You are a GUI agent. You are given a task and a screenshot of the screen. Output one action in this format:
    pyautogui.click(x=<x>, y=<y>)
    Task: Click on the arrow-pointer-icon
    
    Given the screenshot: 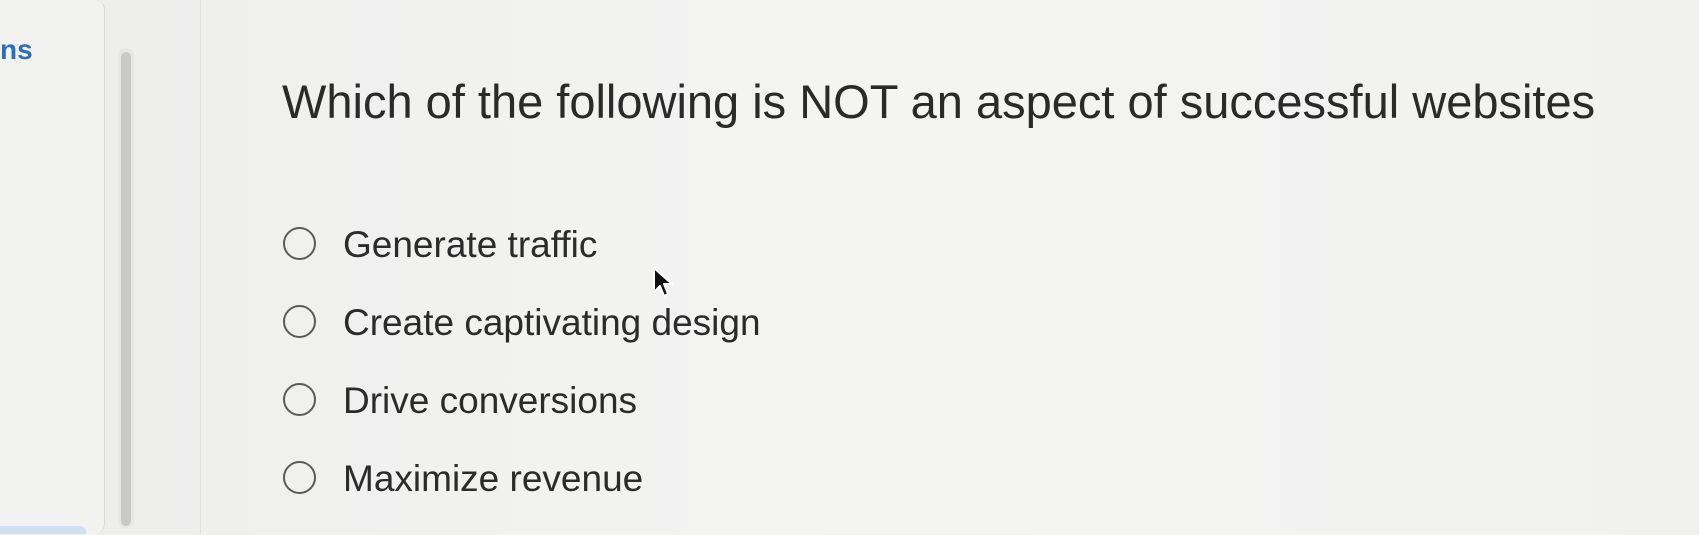 What is the action you would take?
    pyautogui.click(x=665, y=283)
    